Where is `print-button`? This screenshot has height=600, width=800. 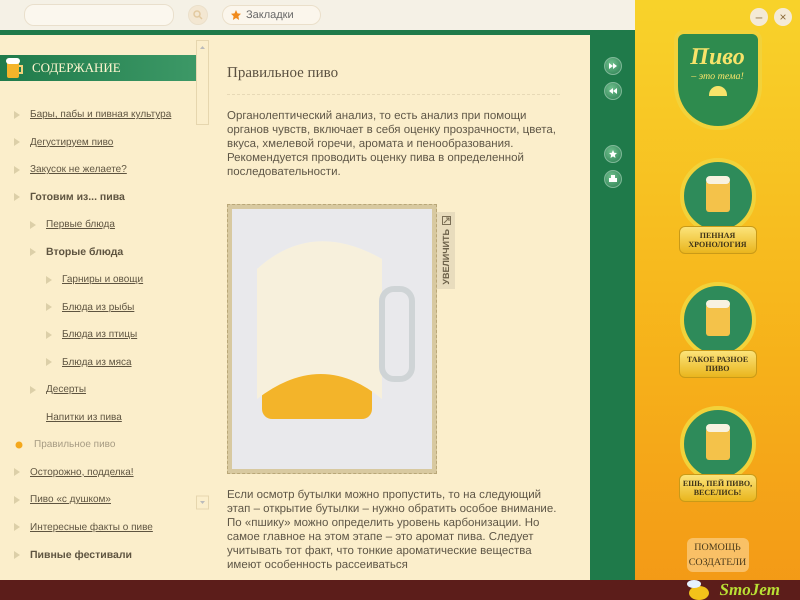 print-button is located at coordinates (613, 179).